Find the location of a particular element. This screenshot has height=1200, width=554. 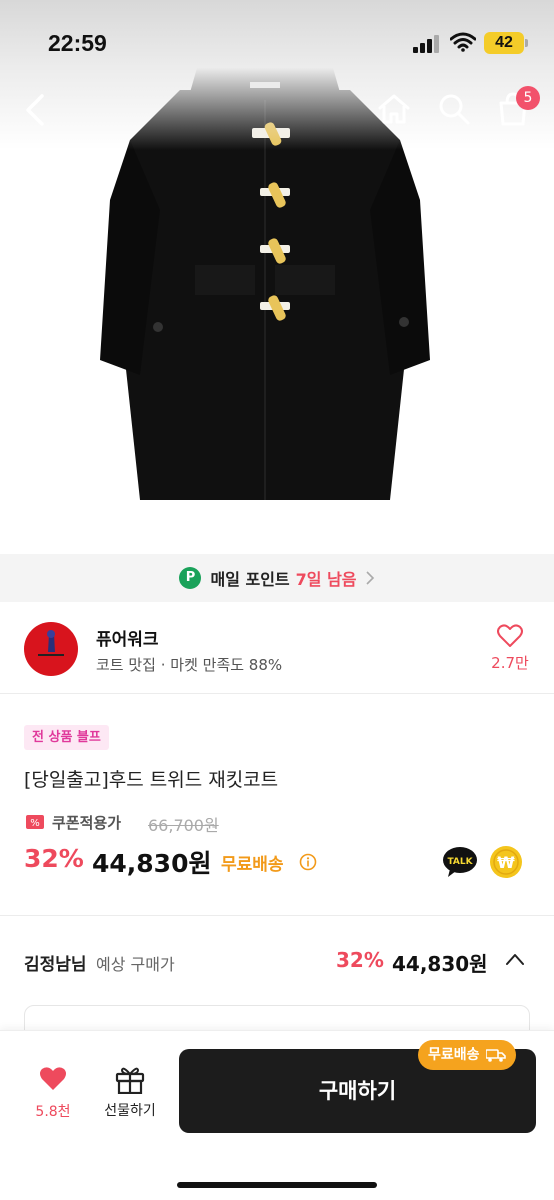

shop-info-row: 퓨어워크 코트 맛집 · 마켓 만족도 88% 2.7만 is located at coordinates (277, 648).